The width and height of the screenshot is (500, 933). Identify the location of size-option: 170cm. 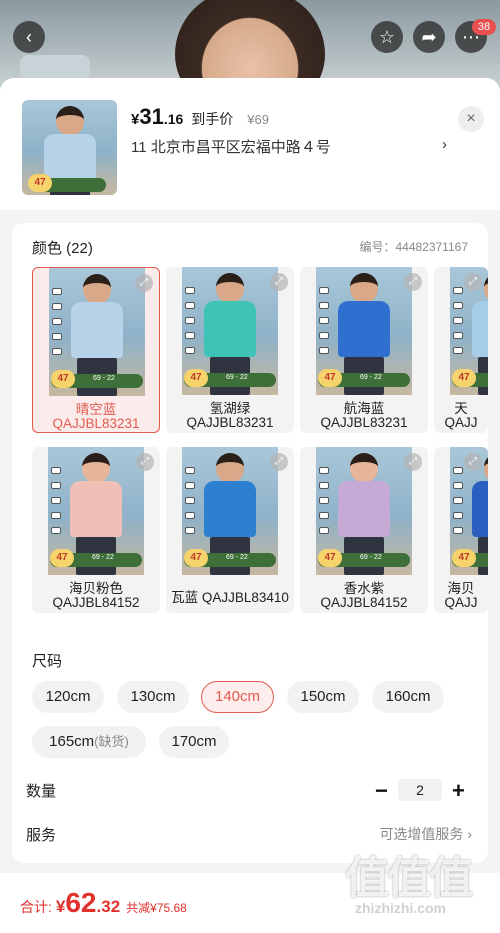
(194, 742).